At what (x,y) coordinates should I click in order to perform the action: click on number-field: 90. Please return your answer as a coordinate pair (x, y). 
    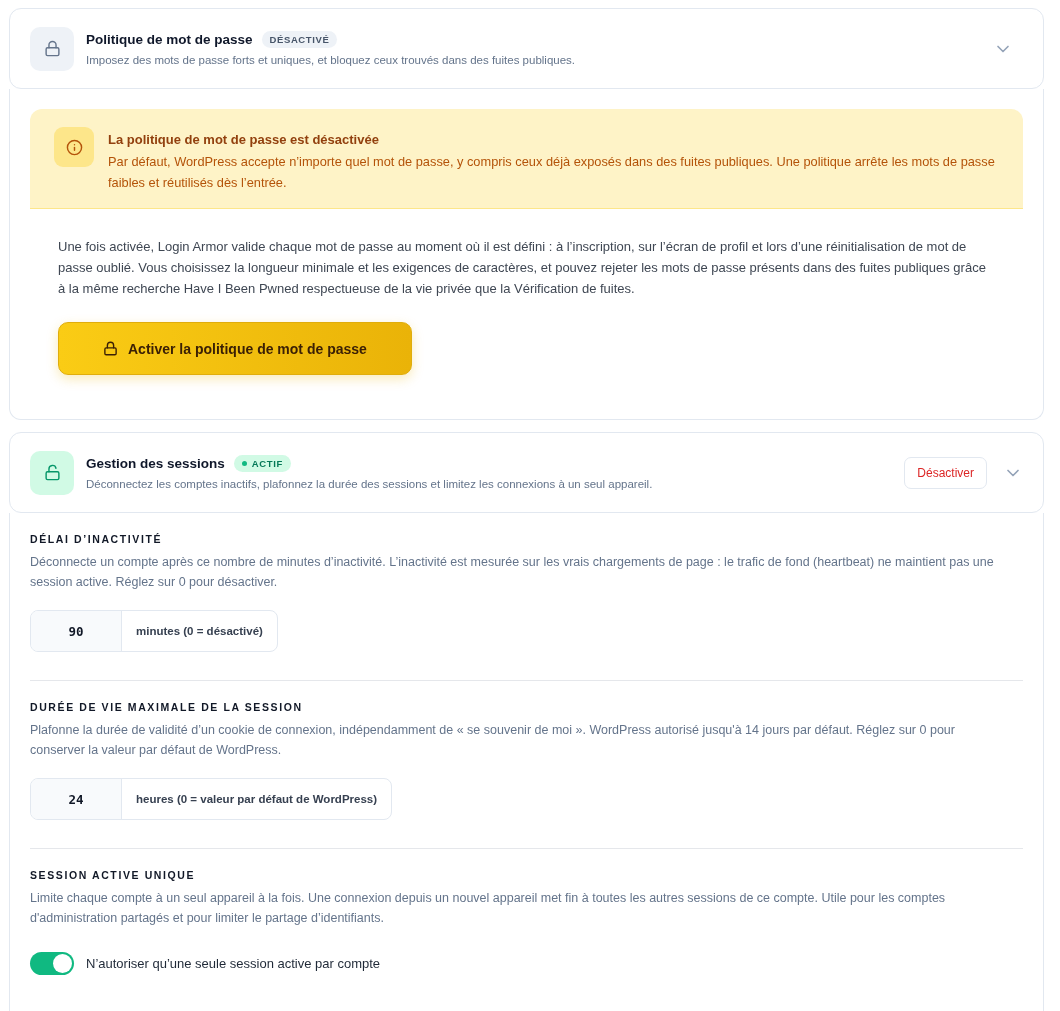
    Looking at the image, I should click on (76, 631).